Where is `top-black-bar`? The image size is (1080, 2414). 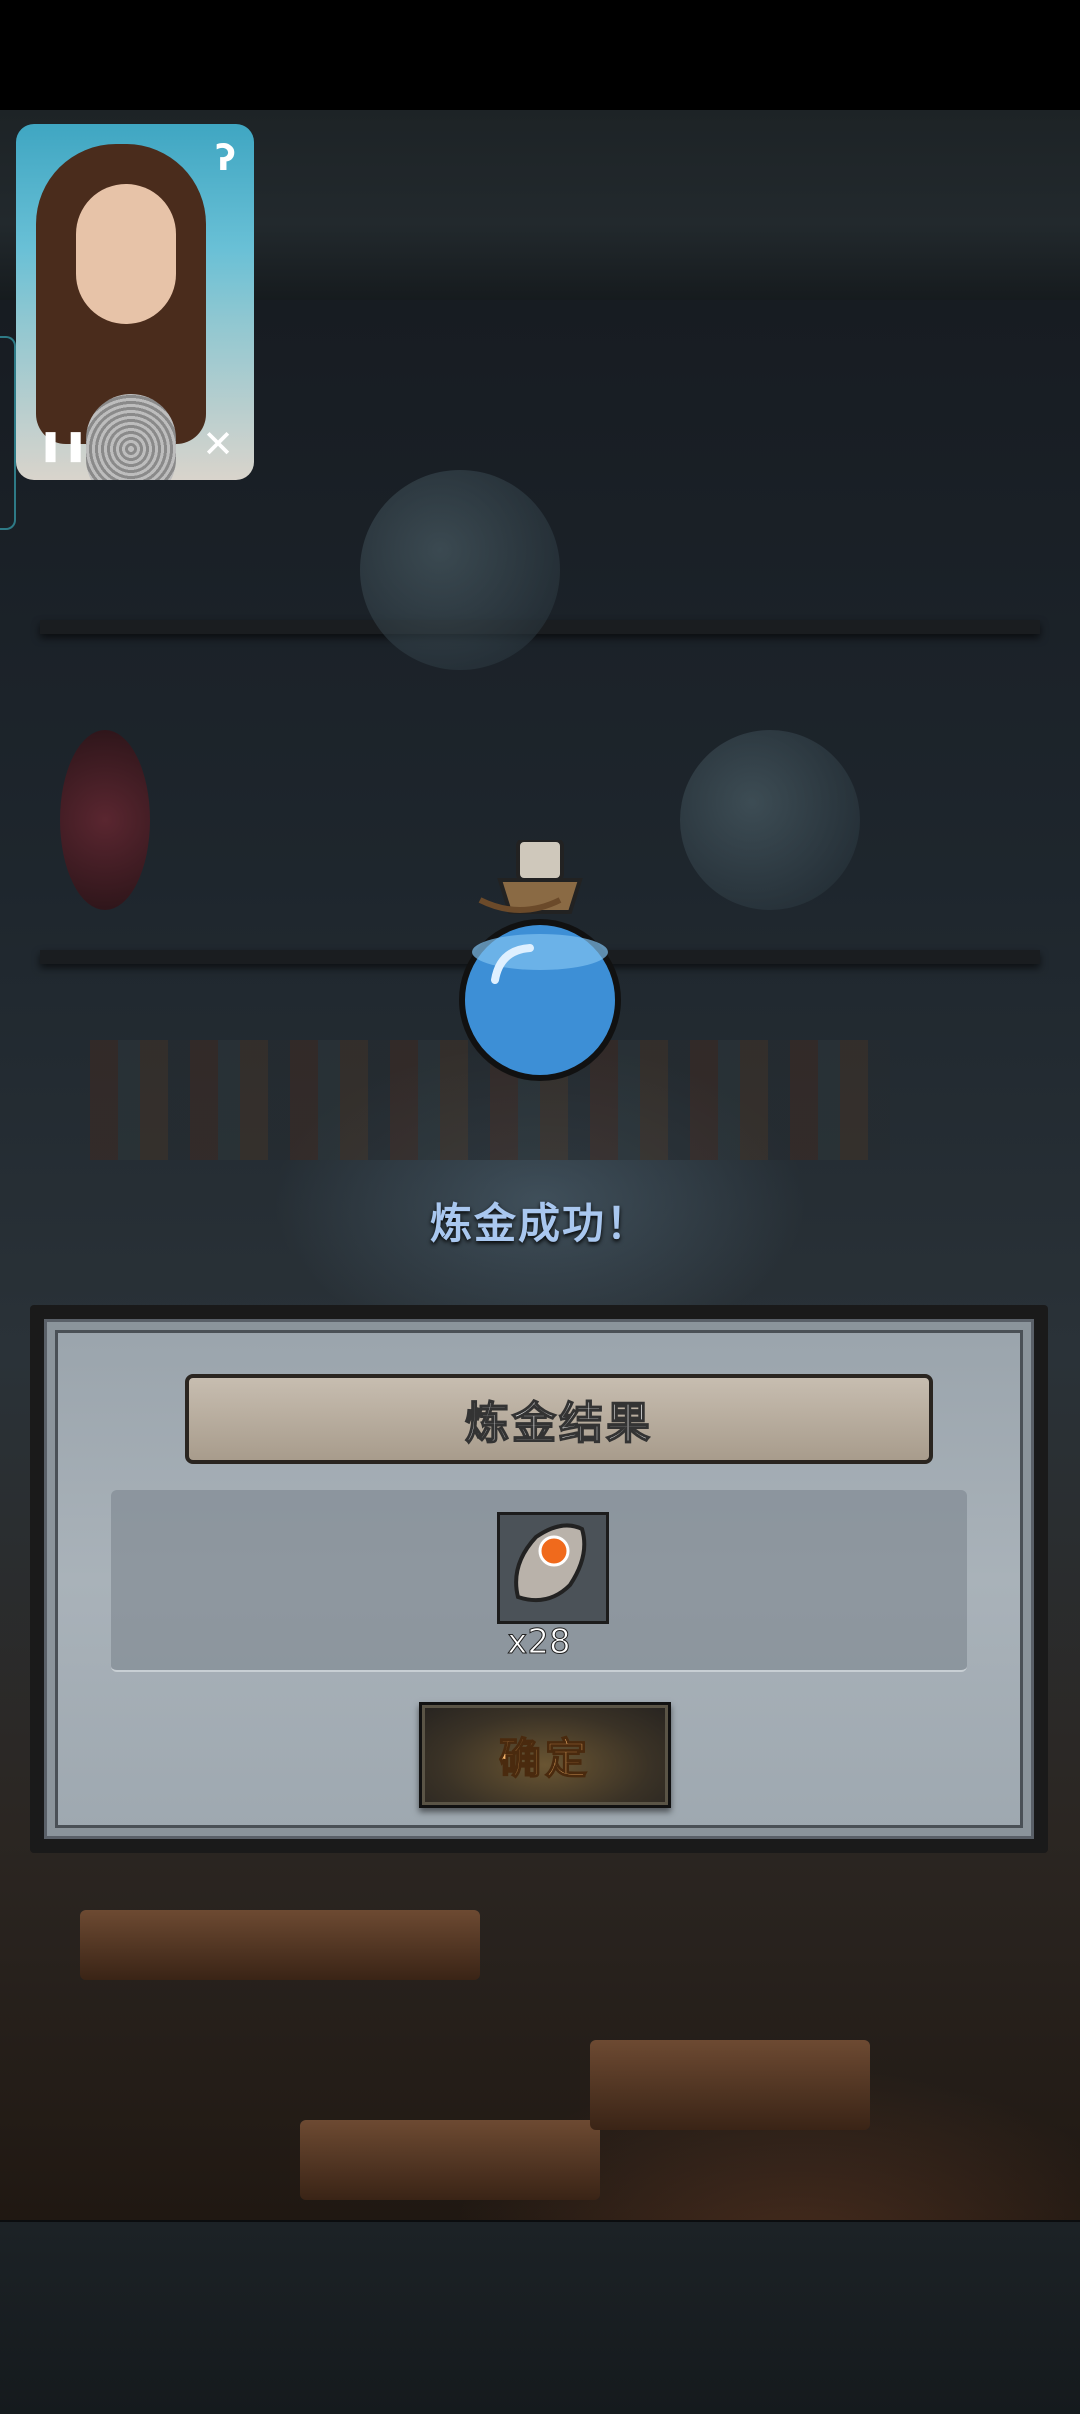
top-black-bar is located at coordinates (540, 55).